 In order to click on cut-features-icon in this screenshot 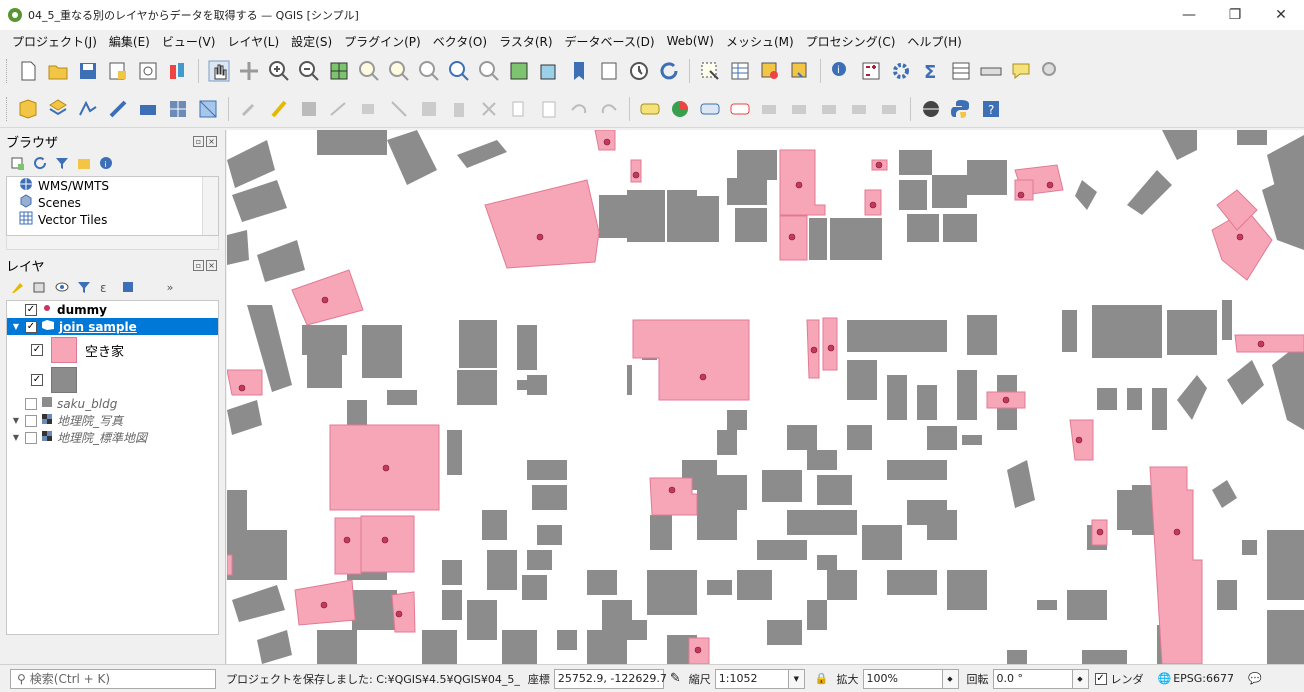, I will do `click(489, 109)`.